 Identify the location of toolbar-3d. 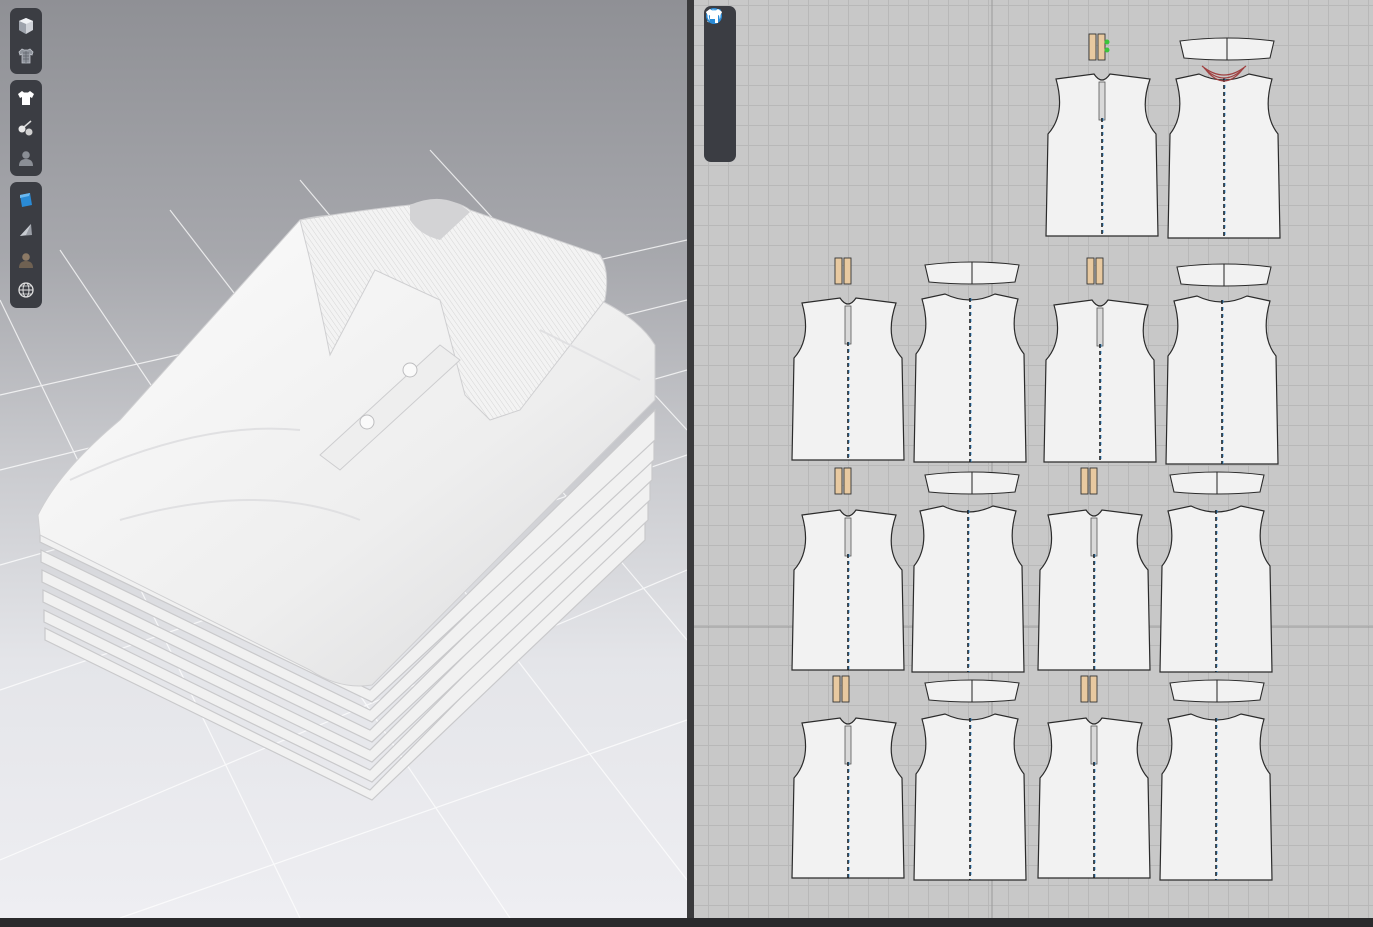
(26, 158).